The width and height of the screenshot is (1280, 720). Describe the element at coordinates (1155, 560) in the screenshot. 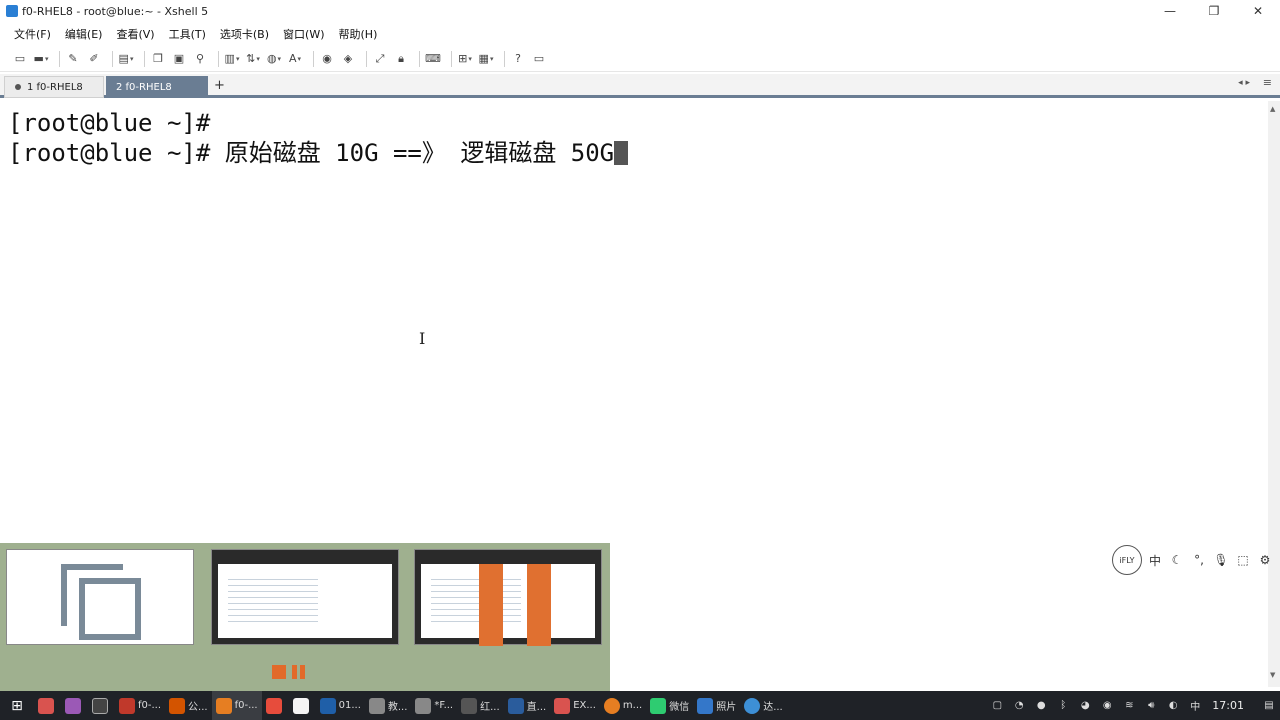

I see `ime-mode-button: 中` at that location.